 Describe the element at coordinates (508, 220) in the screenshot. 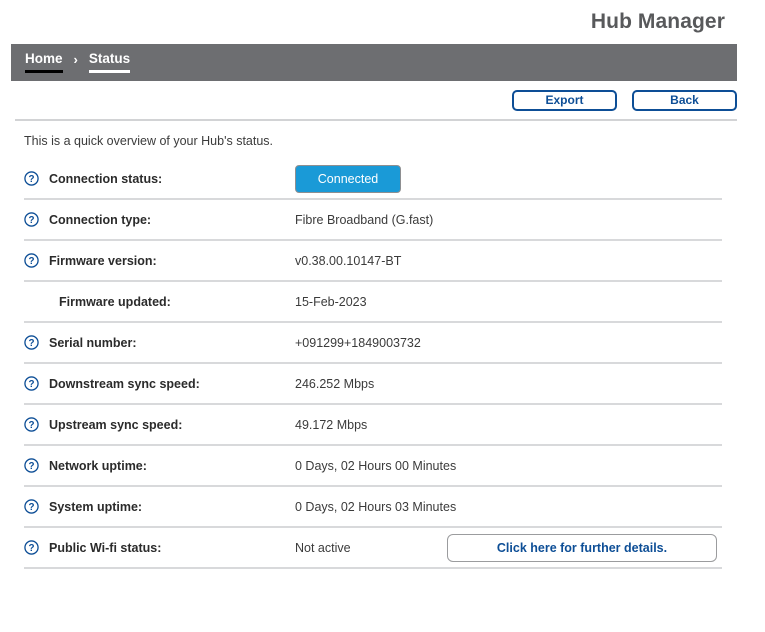

I see `row-value-cell: Fibre Broadband (G.fast)` at that location.